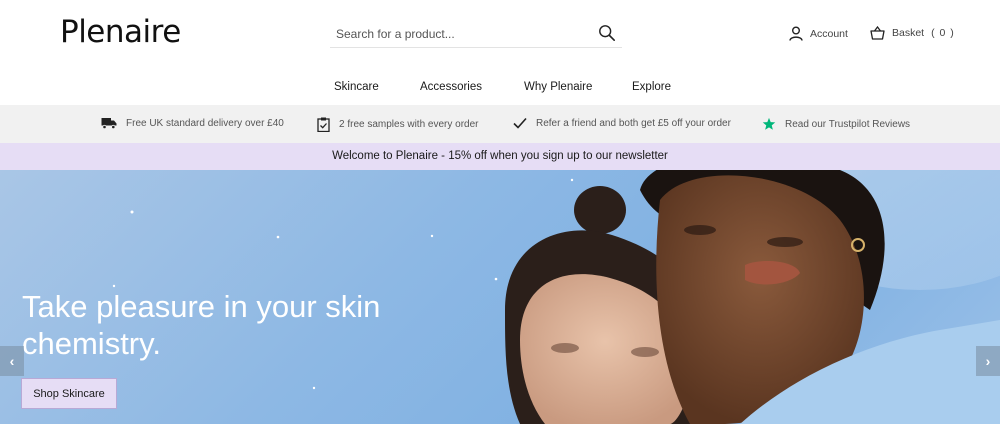 Image resolution: width=1000 pixels, height=424 pixels. Describe the element at coordinates (520, 123) in the screenshot. I see `checkmark-icon` at that location.